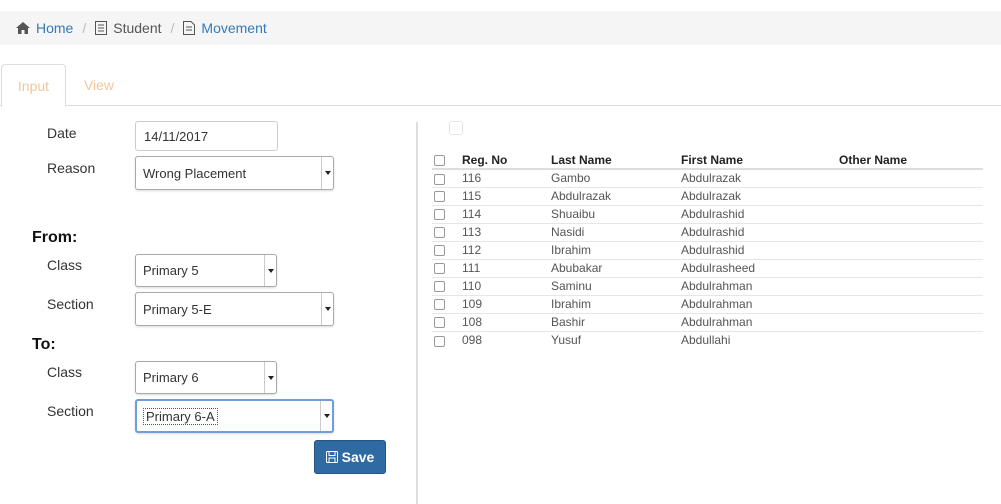 This screenshot has width=1001, height=504. I want to click on table-row: 108 Bashir Abdulrahman, so click(707, 322).